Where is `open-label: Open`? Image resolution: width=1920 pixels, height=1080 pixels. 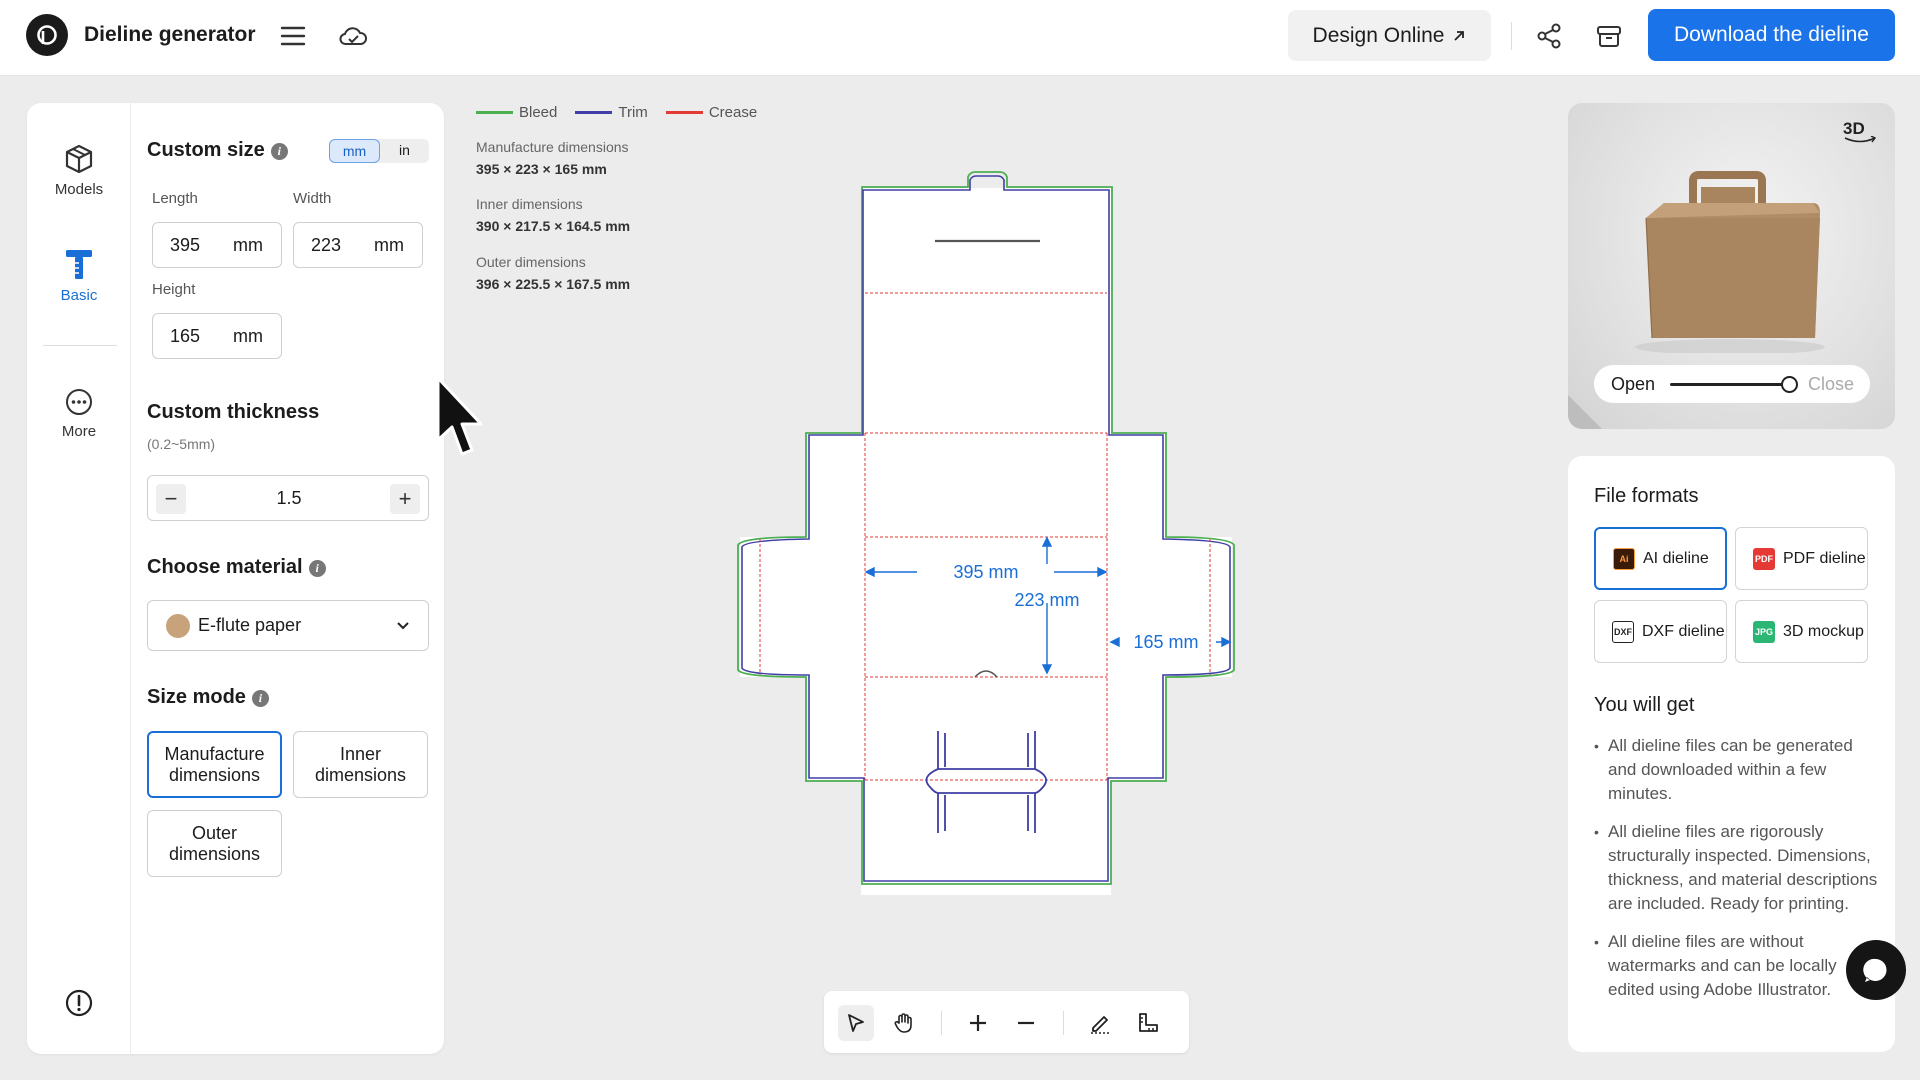
open-label: Open is located at coordinates (1633, 384).